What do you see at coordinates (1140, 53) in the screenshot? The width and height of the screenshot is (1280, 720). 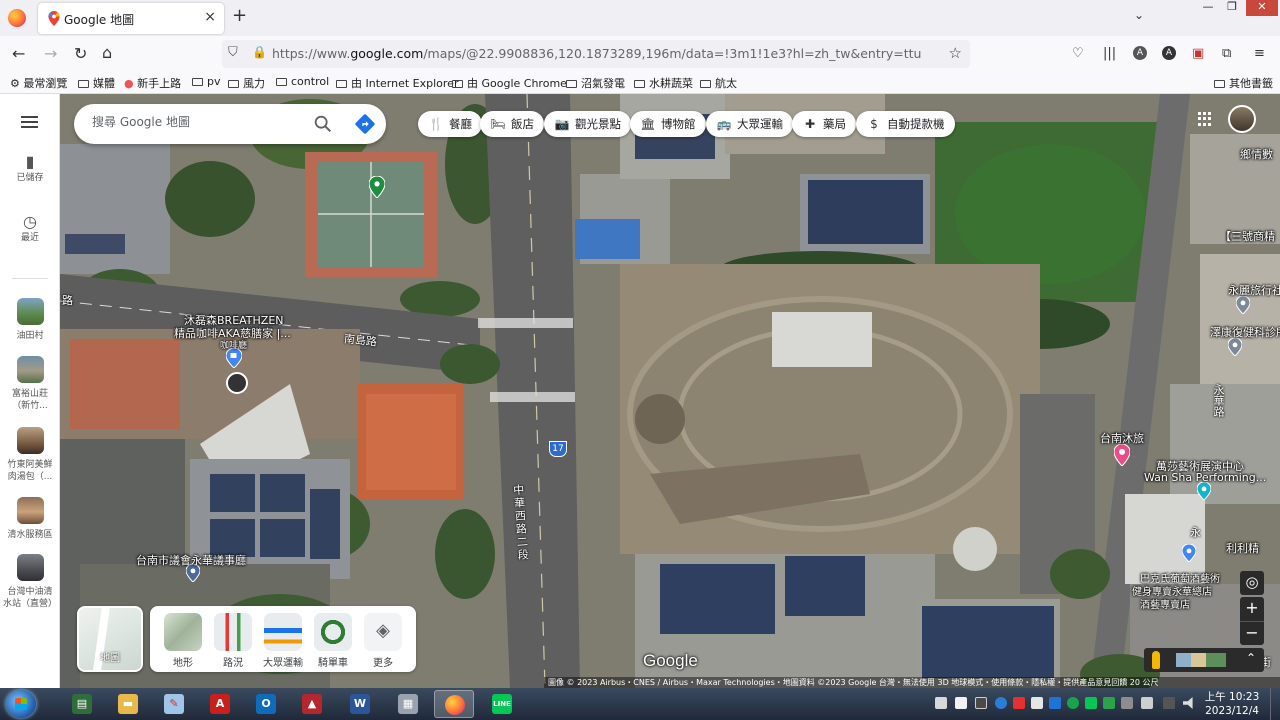 I see `account-icon: A` at bounding box center [1140, 53].